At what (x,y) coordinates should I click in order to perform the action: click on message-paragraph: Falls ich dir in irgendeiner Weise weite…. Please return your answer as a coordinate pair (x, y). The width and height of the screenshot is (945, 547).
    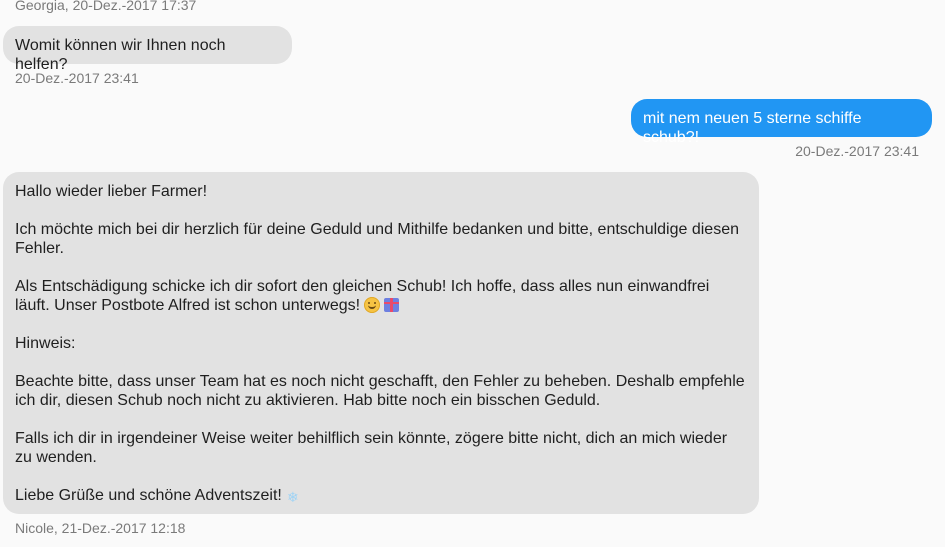
    Looking at the image, I should click on (371, 448).